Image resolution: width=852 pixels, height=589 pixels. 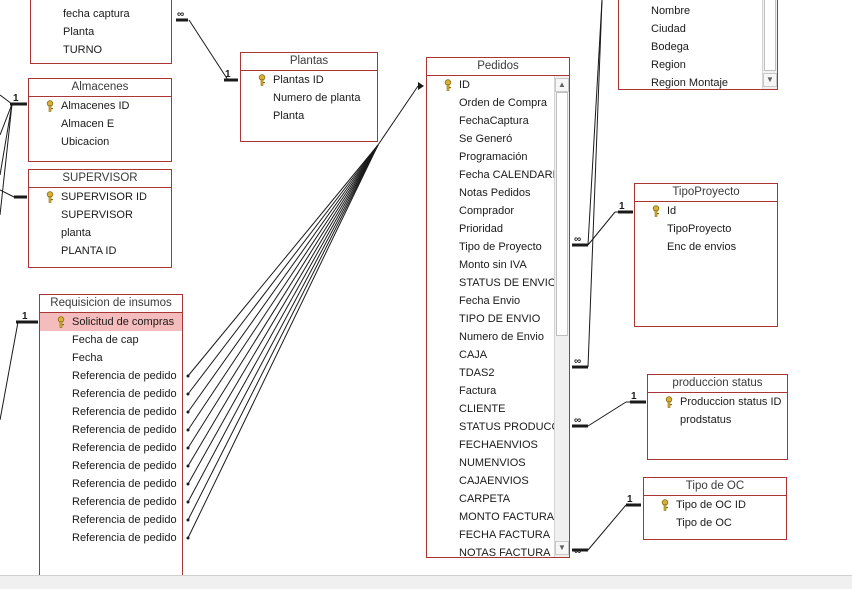 I want to click on field: Bodega, so click(x=690, y=47).